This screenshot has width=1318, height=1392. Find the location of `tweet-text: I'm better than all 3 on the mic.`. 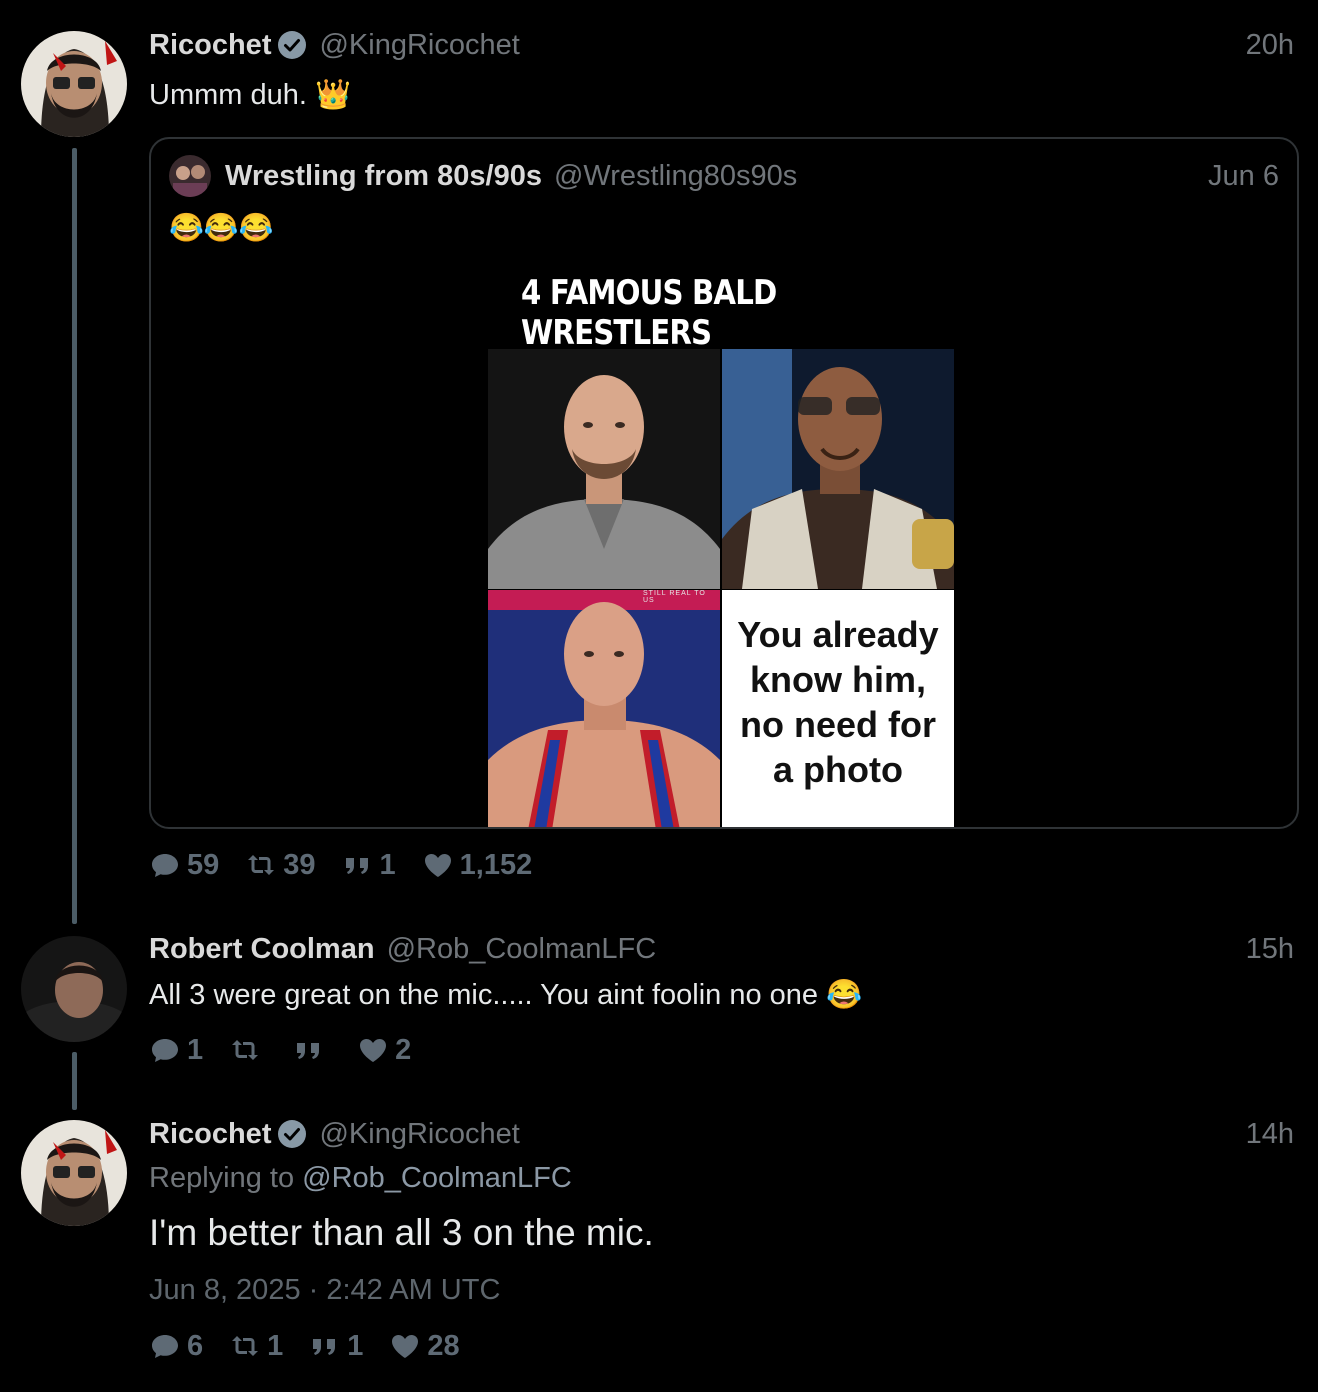

tweet-text: I'm better than all 3 on the mic. is located at coordinates (401, 1232).